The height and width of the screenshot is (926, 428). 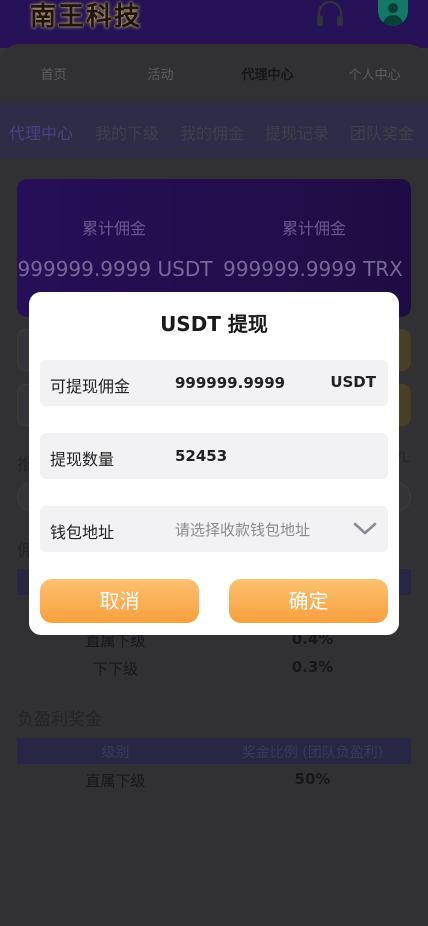 What do you see at coordinates (82, 459) in the screenshot?
I see `withdraw-amount-label: 提现数量` at bounding box center [82, 459].